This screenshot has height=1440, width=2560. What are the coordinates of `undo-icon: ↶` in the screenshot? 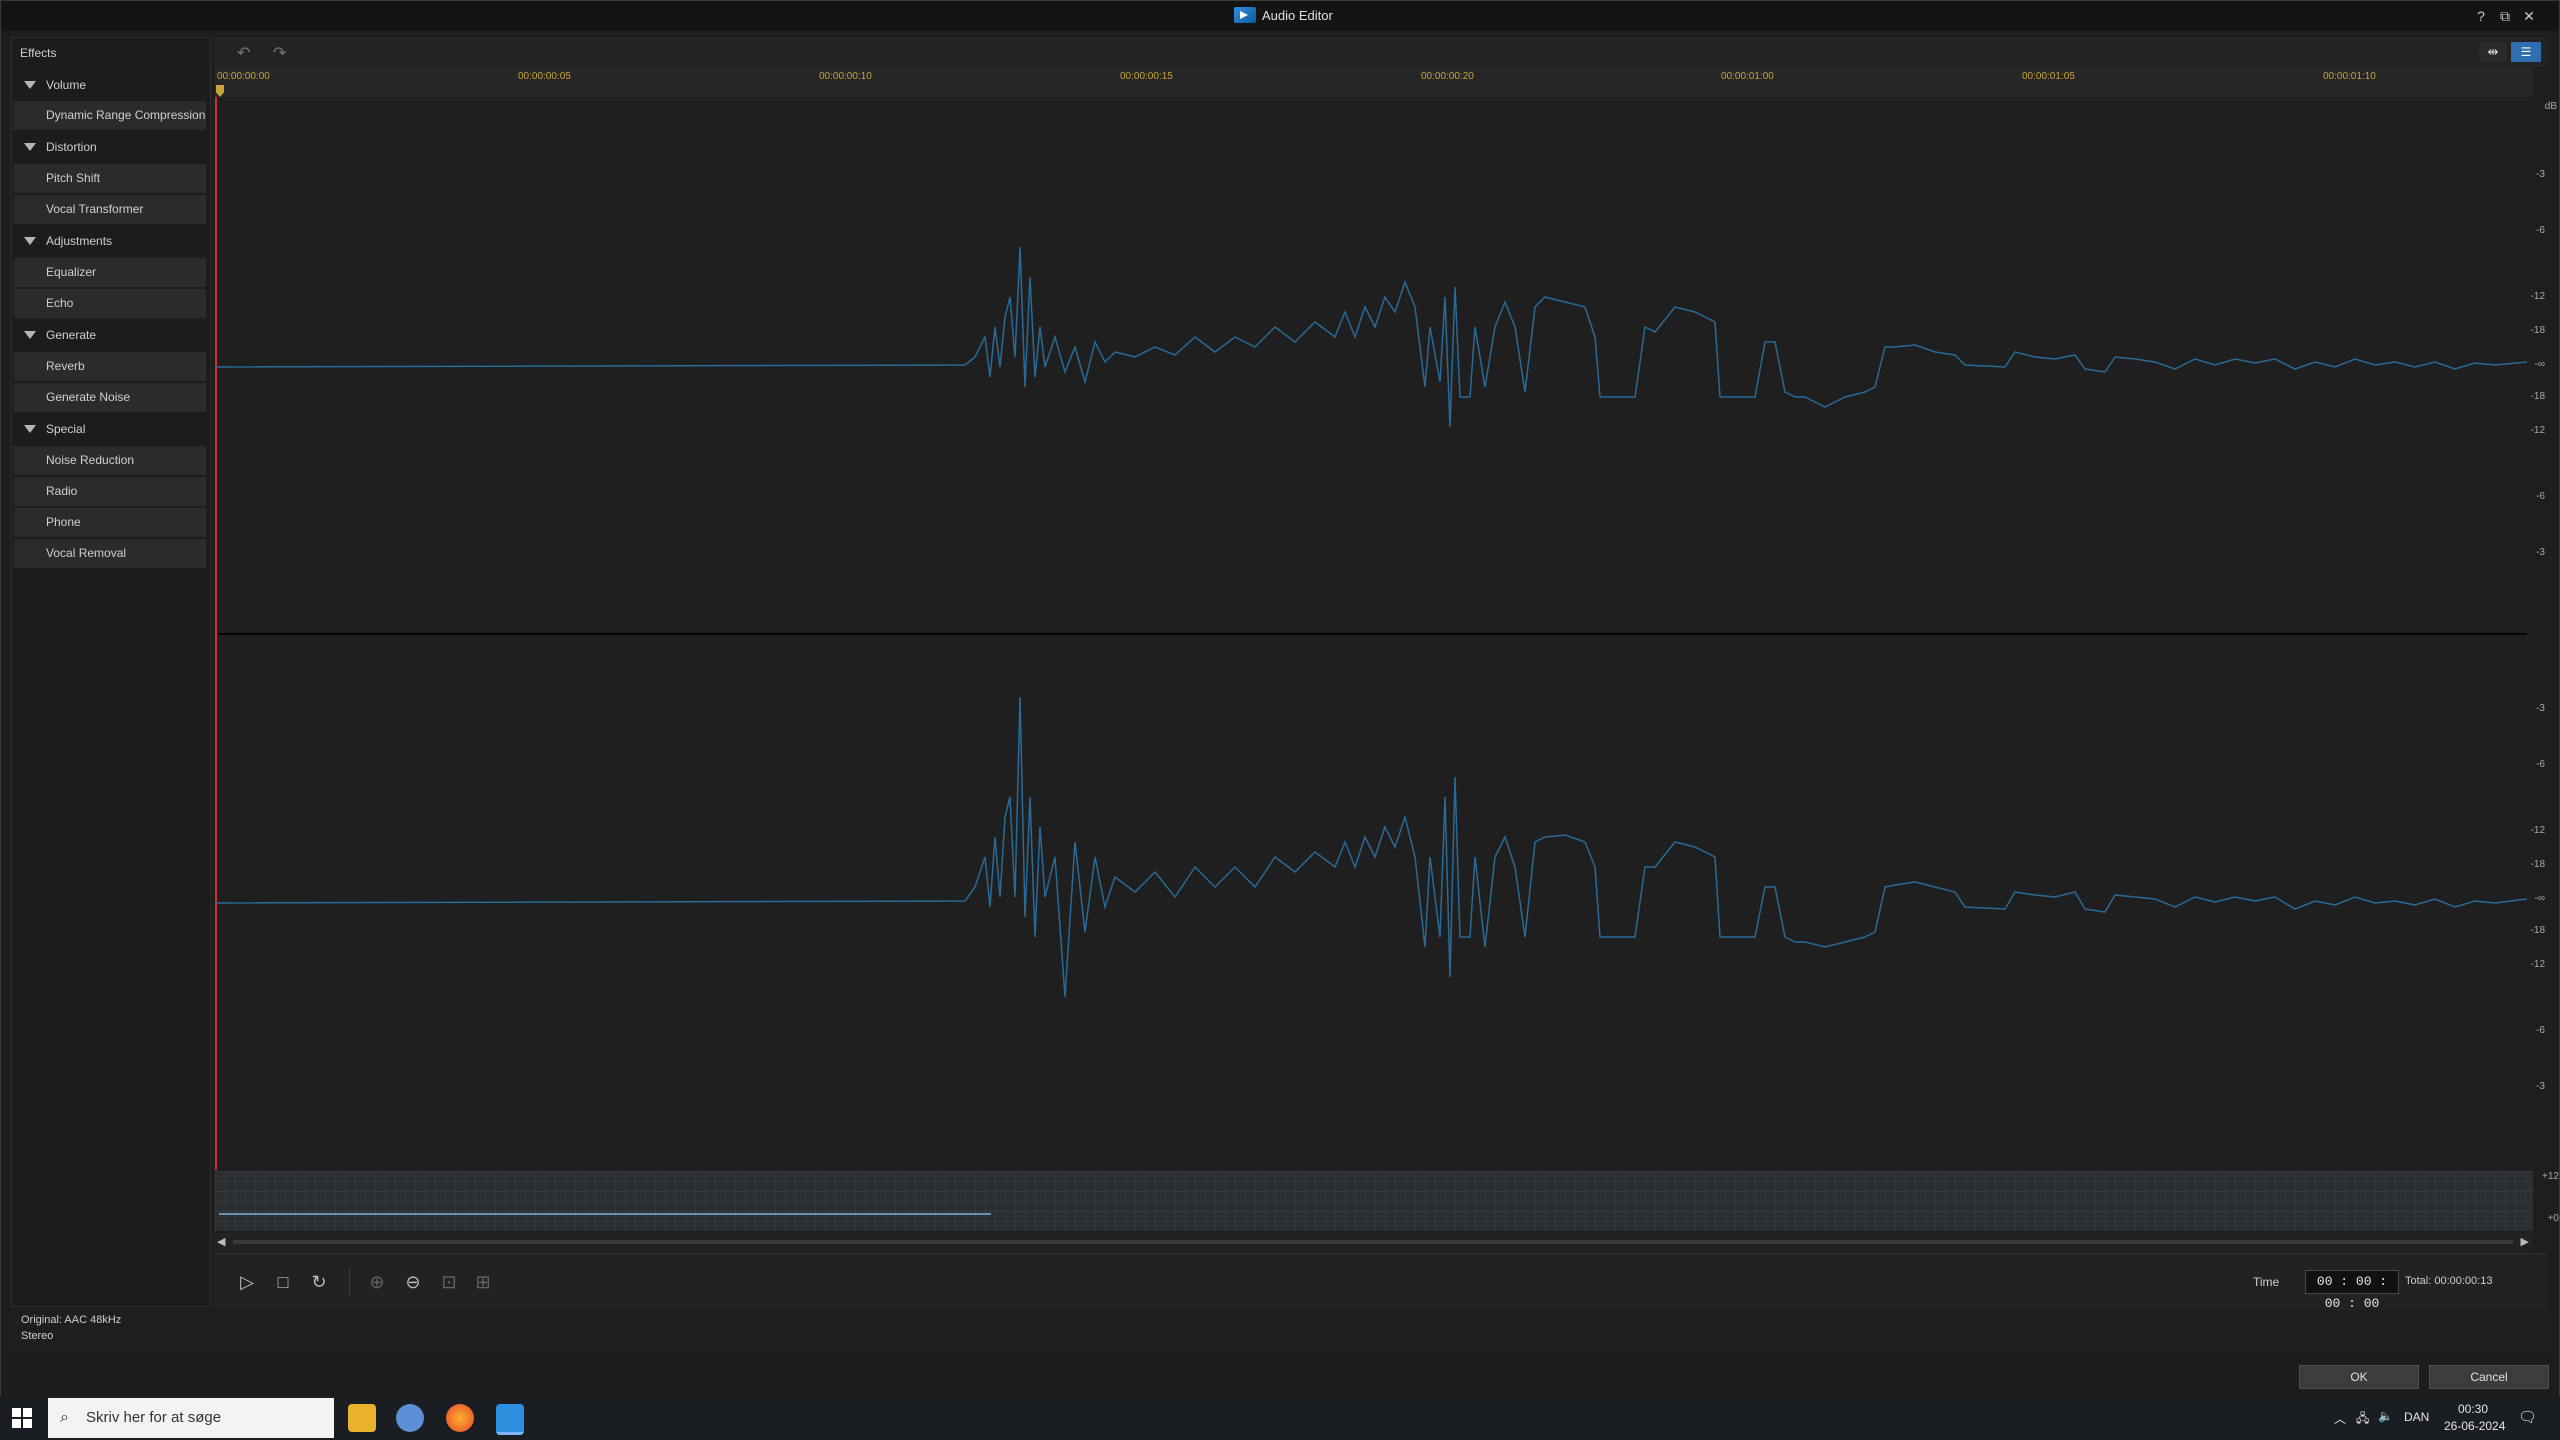 It's located at (243, 53).